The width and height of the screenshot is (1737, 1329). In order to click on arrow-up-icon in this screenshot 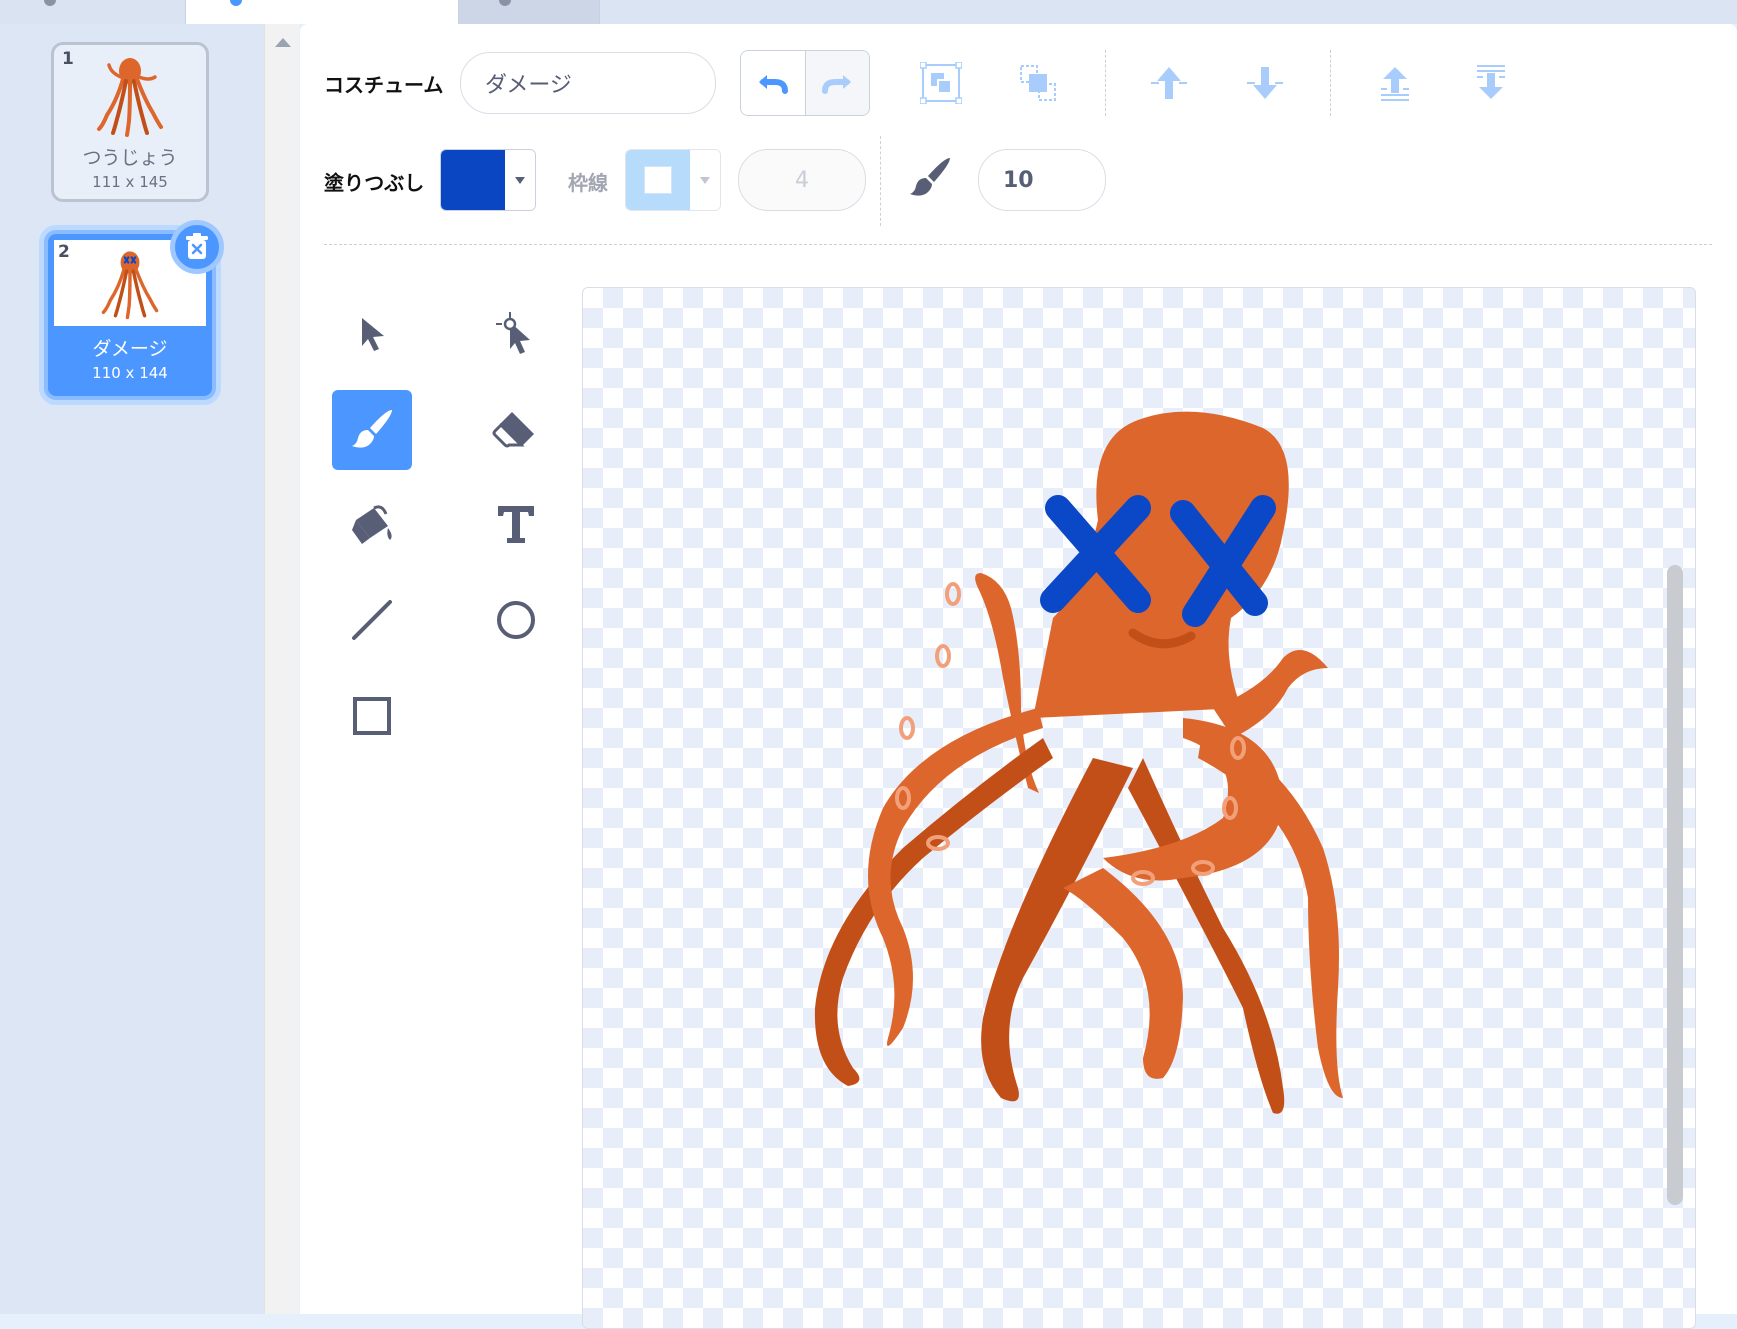, I will do `click(1169, 83)`.